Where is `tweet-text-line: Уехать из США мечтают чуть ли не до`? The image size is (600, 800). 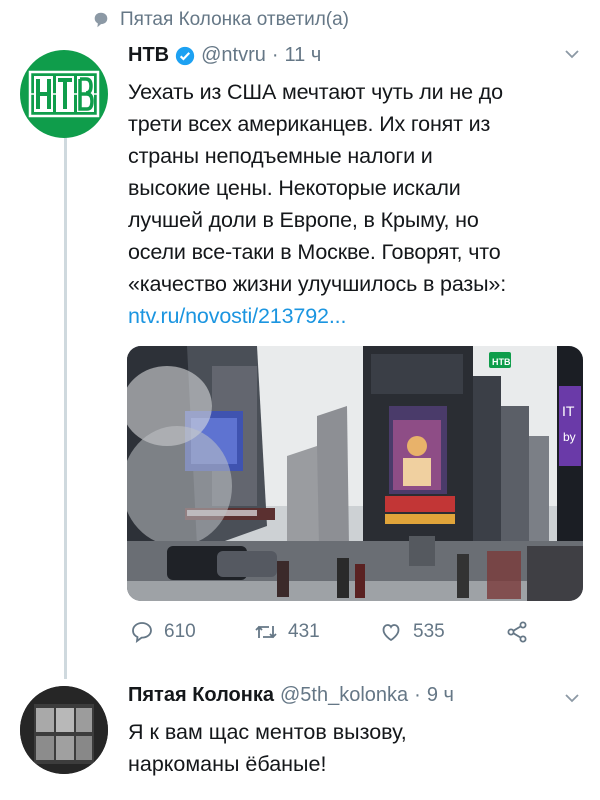
tweet-text-line: Уехать из США мечтают чуть ли не до is located at coordinates (315, 92).